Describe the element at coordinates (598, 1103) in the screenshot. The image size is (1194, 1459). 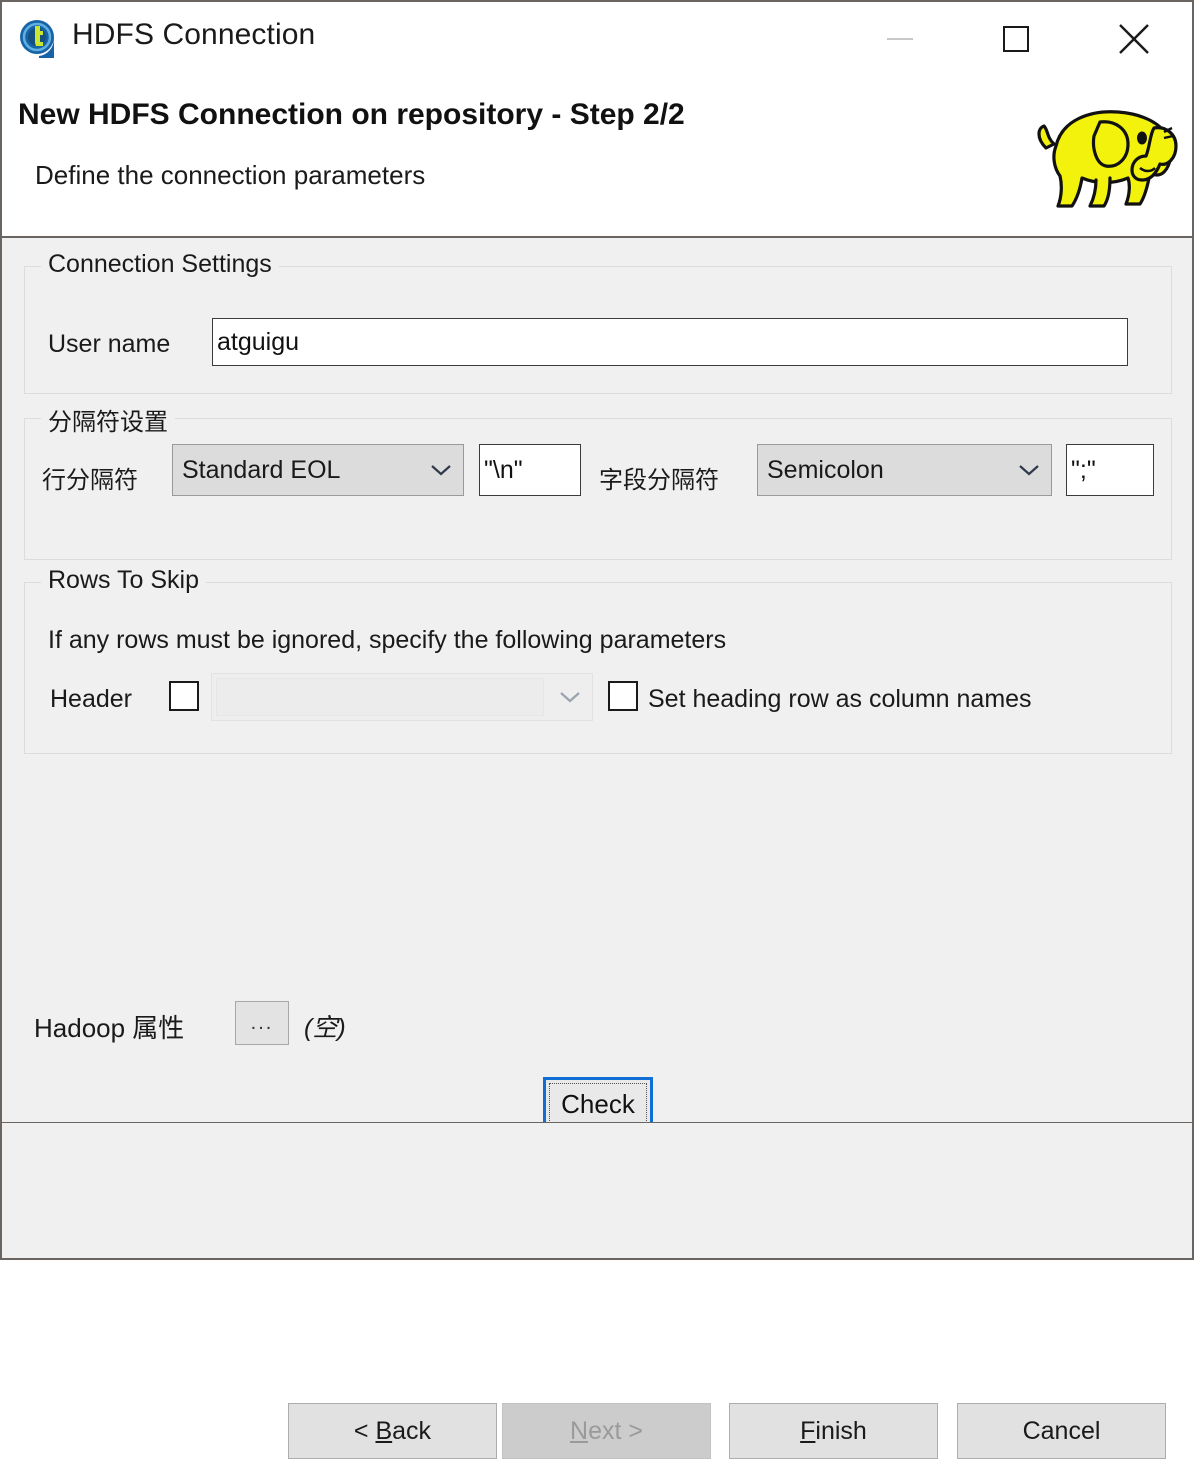
I see `check-button-label: Check` at that location.